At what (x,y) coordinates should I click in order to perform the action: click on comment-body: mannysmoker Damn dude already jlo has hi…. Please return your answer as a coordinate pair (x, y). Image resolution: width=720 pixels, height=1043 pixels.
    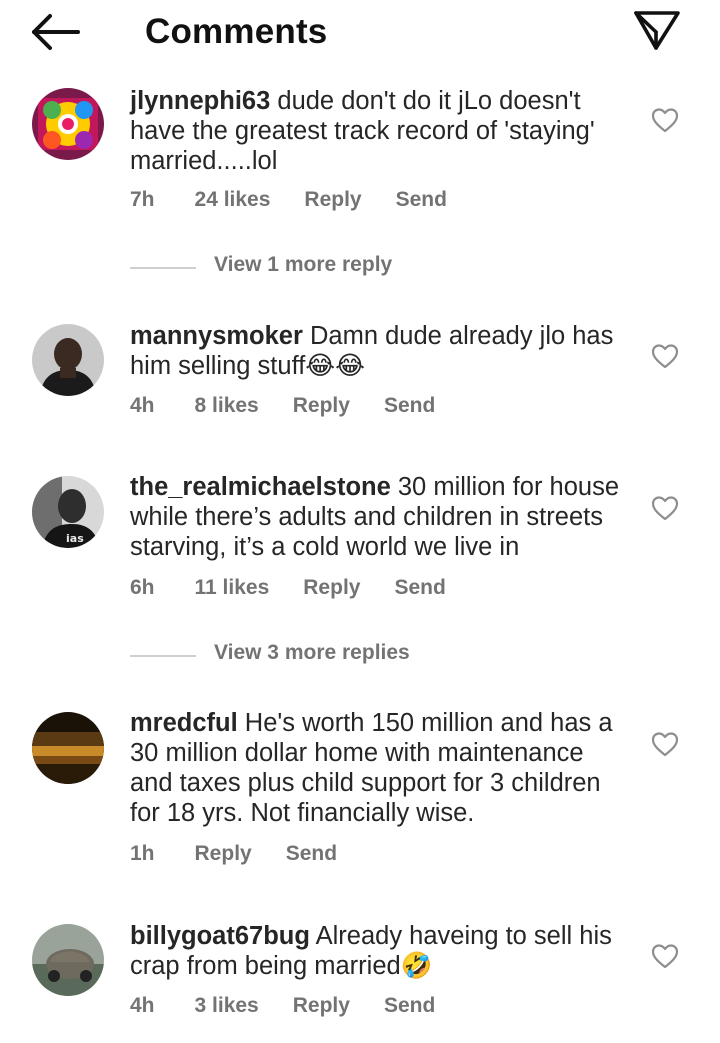
    Looking at the image, I should click on (380, 351).